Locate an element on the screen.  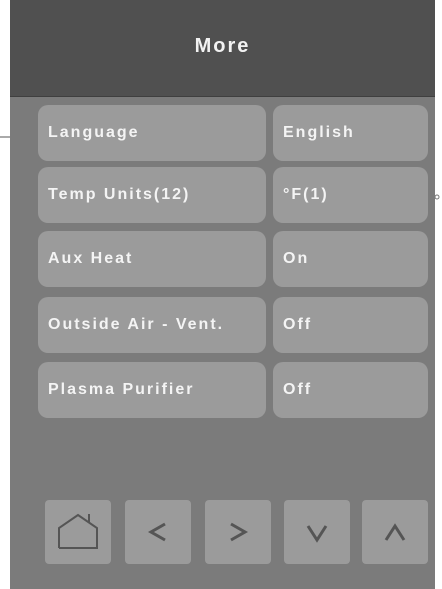
outside-air-vent-value: Off is located at coordinates (298, 324).